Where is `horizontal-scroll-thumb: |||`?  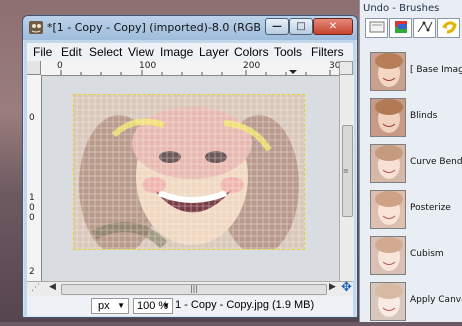 horizontal-scroll-thumb: ||| is located at coordinates (194, 289).